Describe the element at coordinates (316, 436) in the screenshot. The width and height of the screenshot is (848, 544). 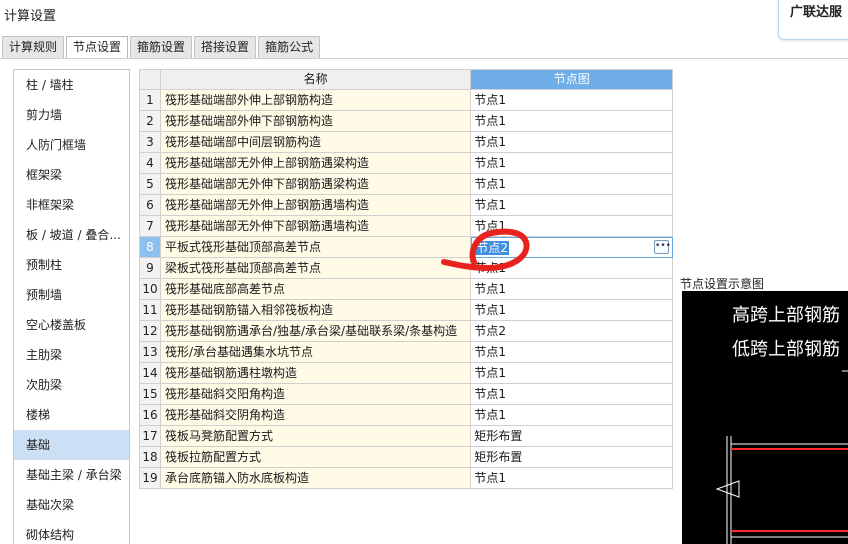
I see `name-cell: 筏板马凳筋配置方式` at that location.